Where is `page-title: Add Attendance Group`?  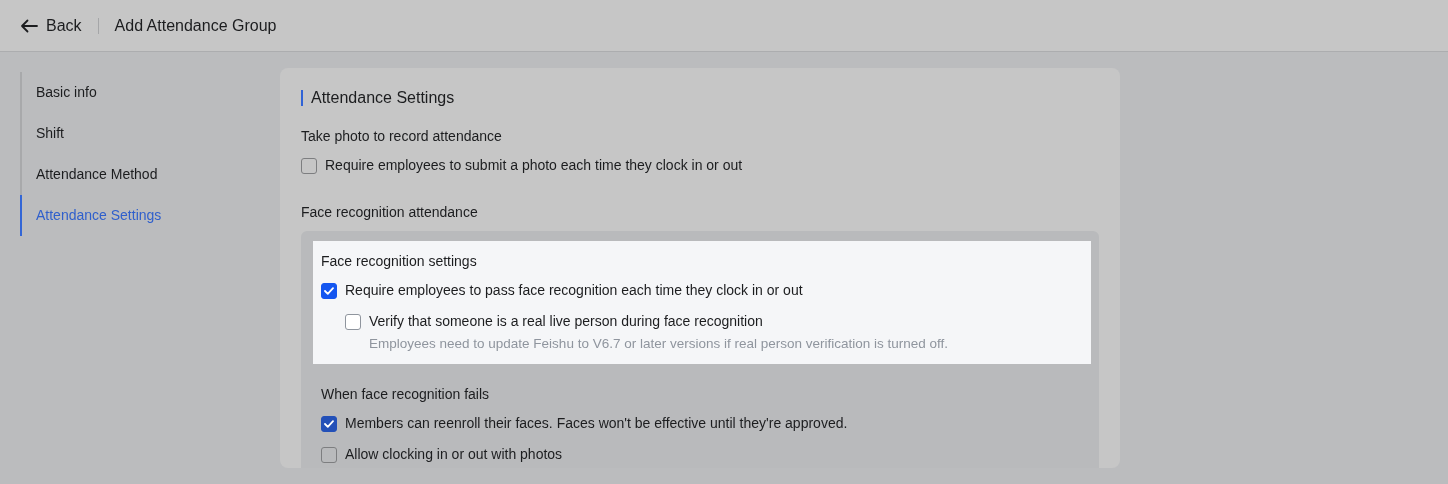 page-title: Add Attendance Group is located at coordinates (195, 25).